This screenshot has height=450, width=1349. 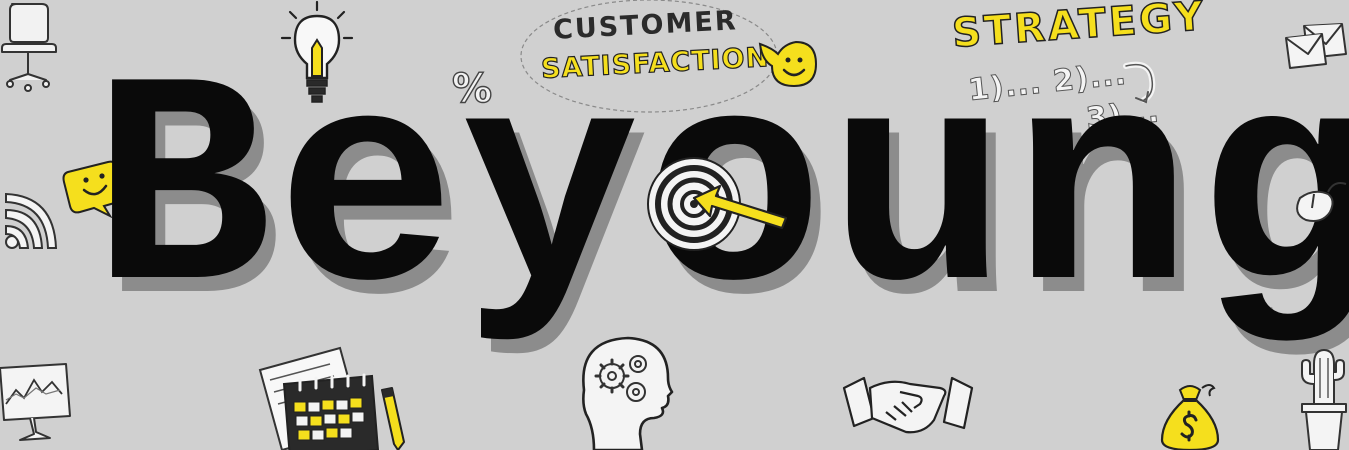 I want to click on handshake-icon, so click(x=908, y=405).